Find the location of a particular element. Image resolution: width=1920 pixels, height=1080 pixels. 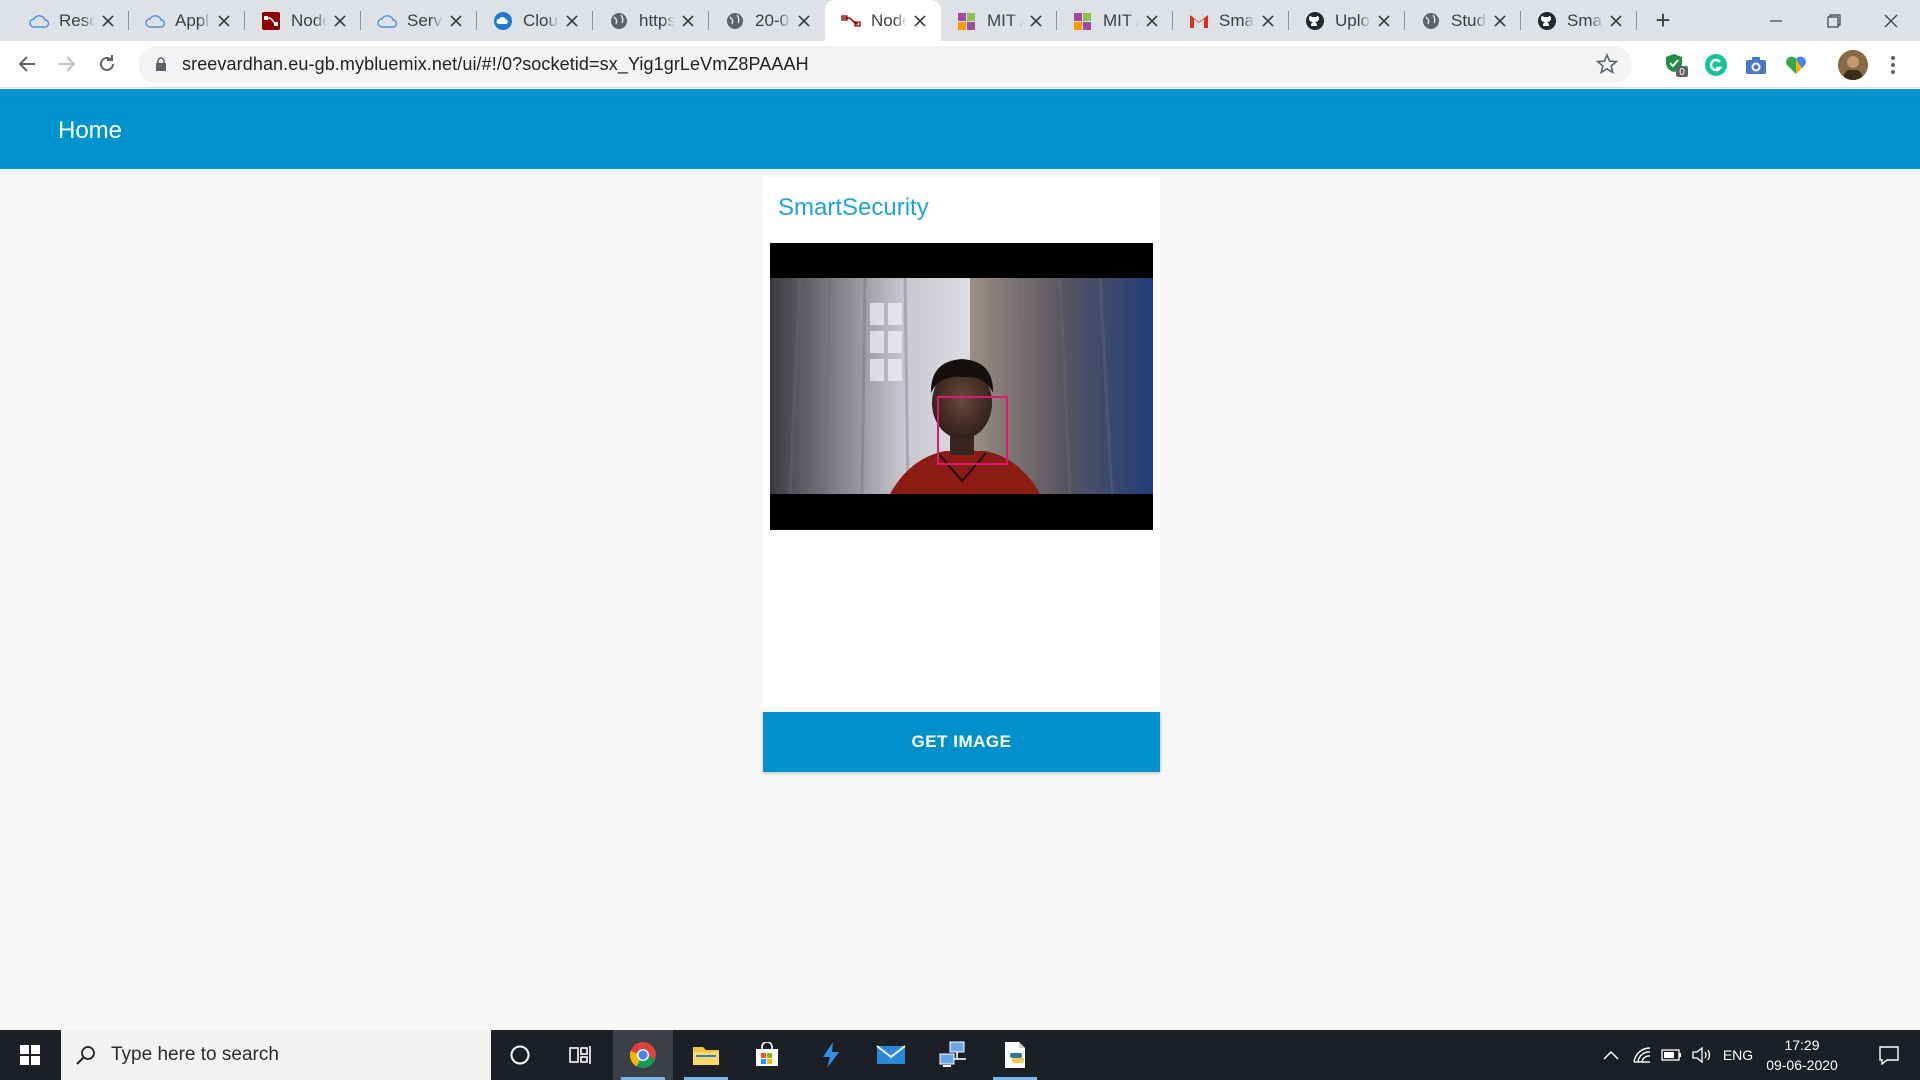

camera-extension-icon is located at coordinates (1756, 65).